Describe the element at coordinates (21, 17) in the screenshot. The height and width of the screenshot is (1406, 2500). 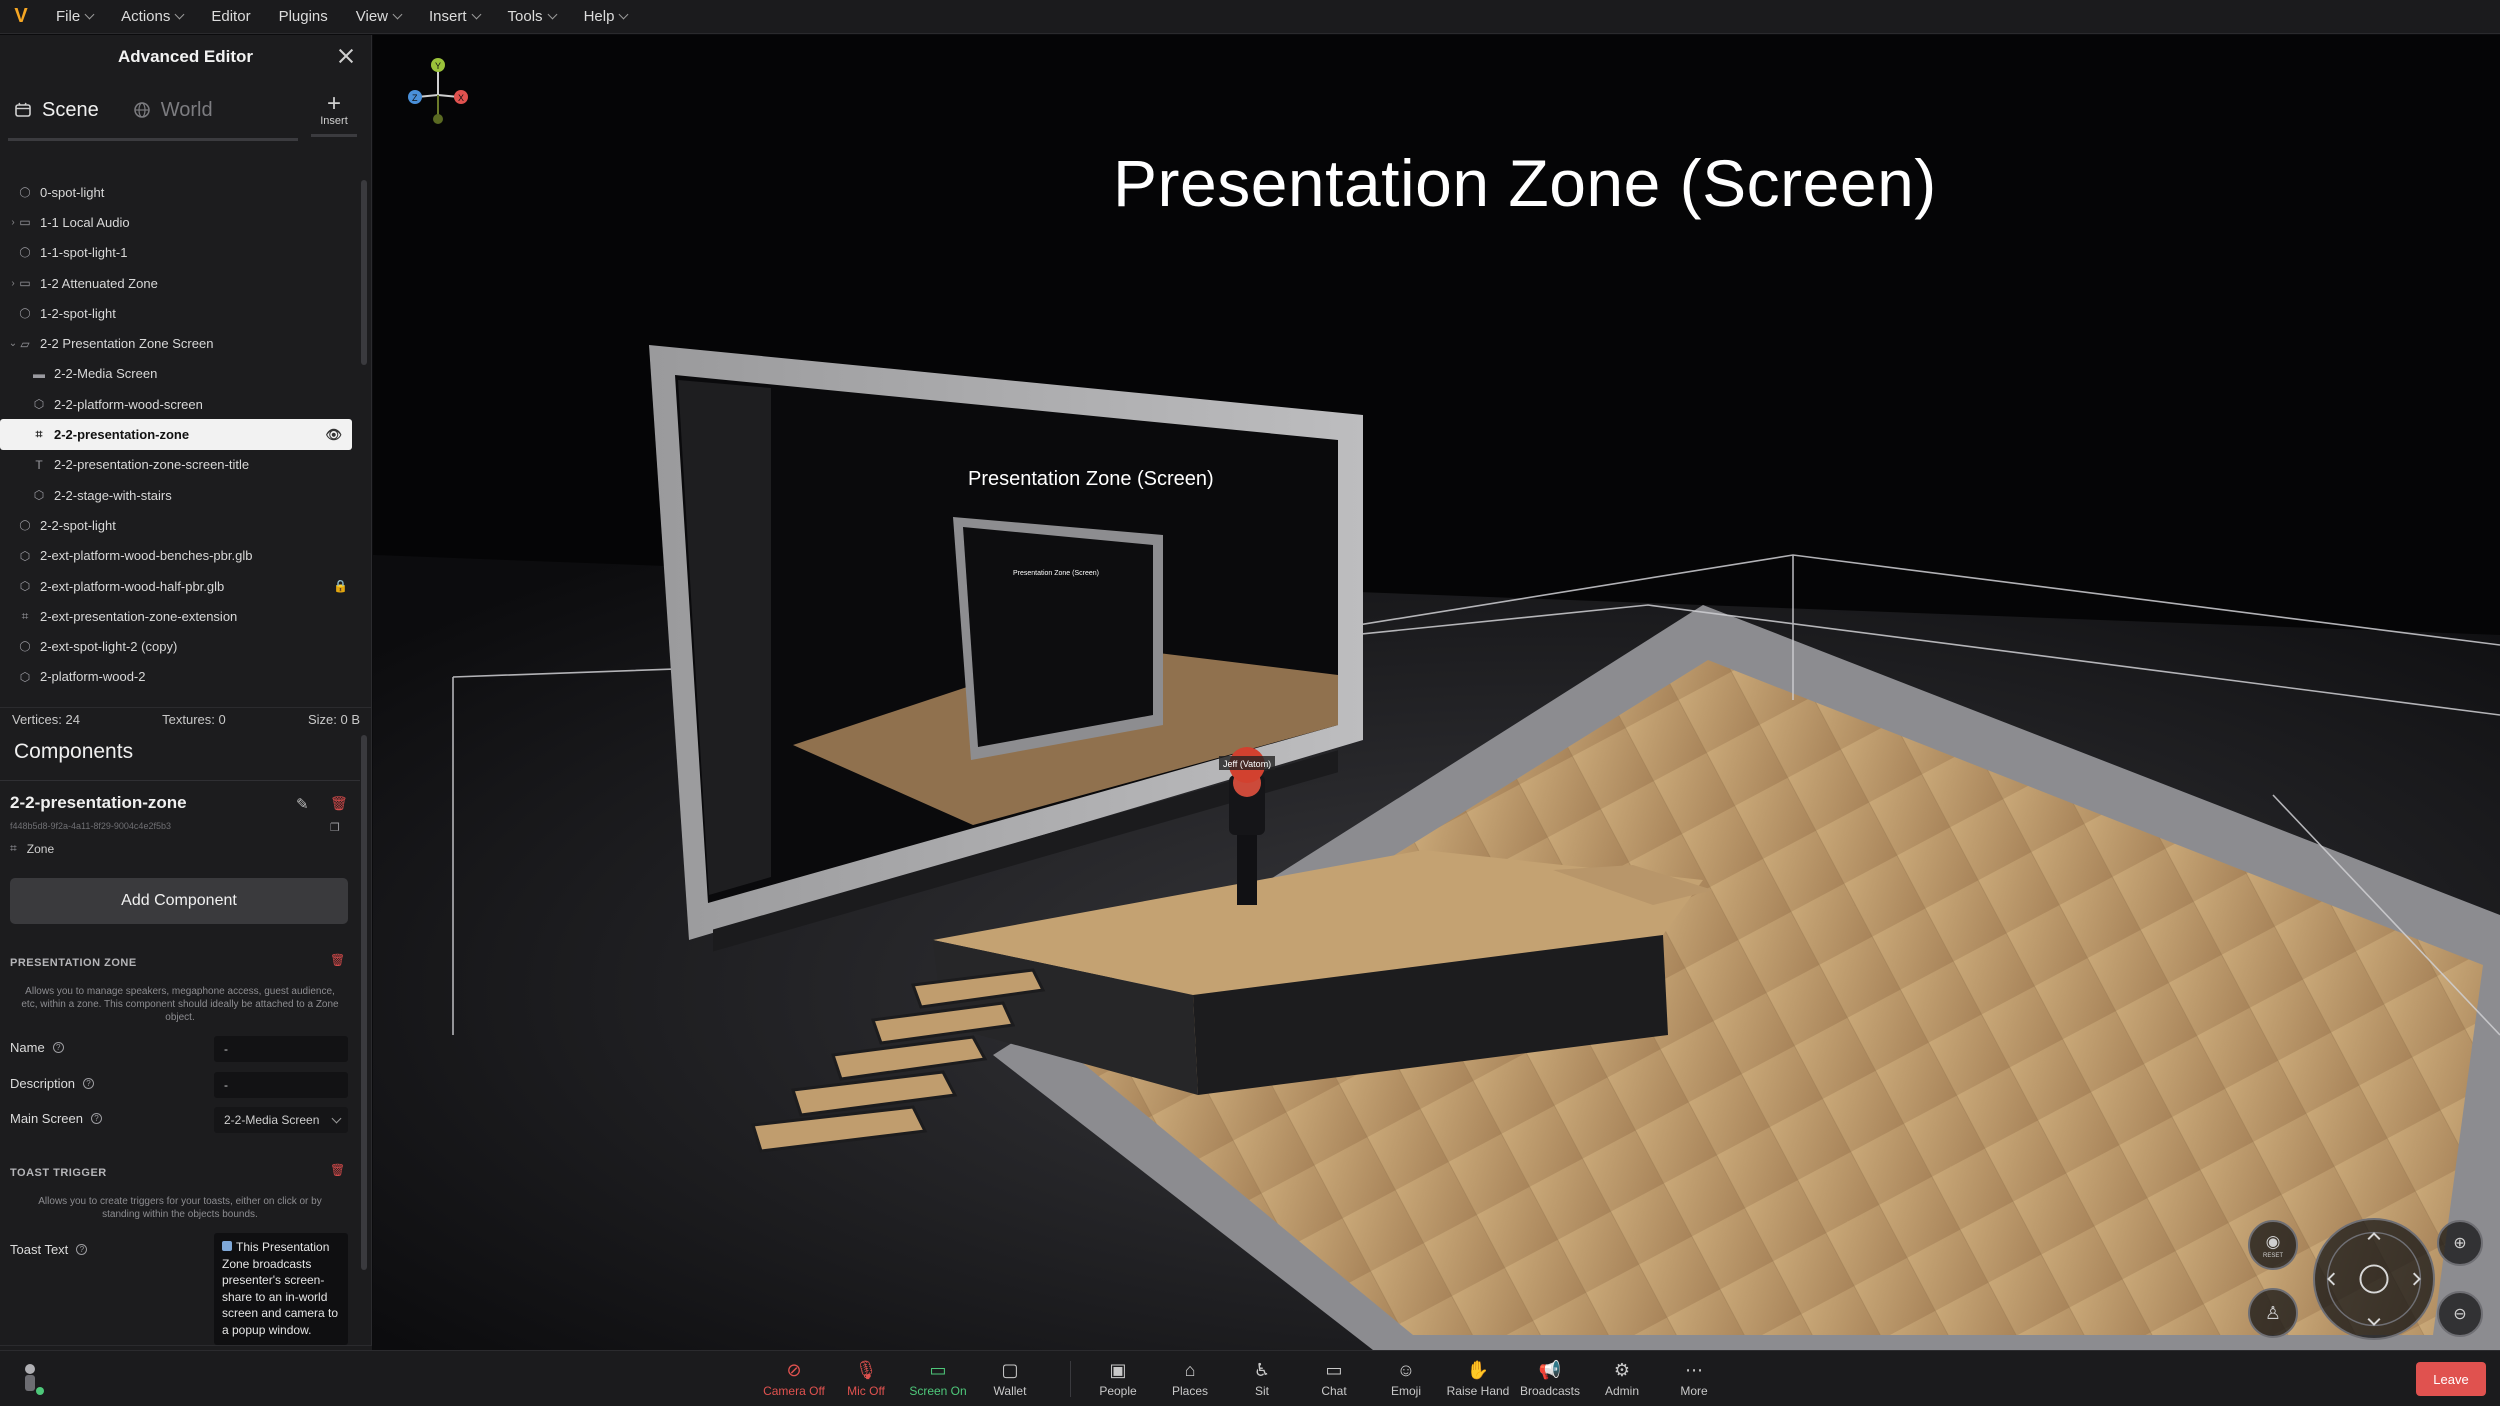
I see `app-logo: V` at that location.